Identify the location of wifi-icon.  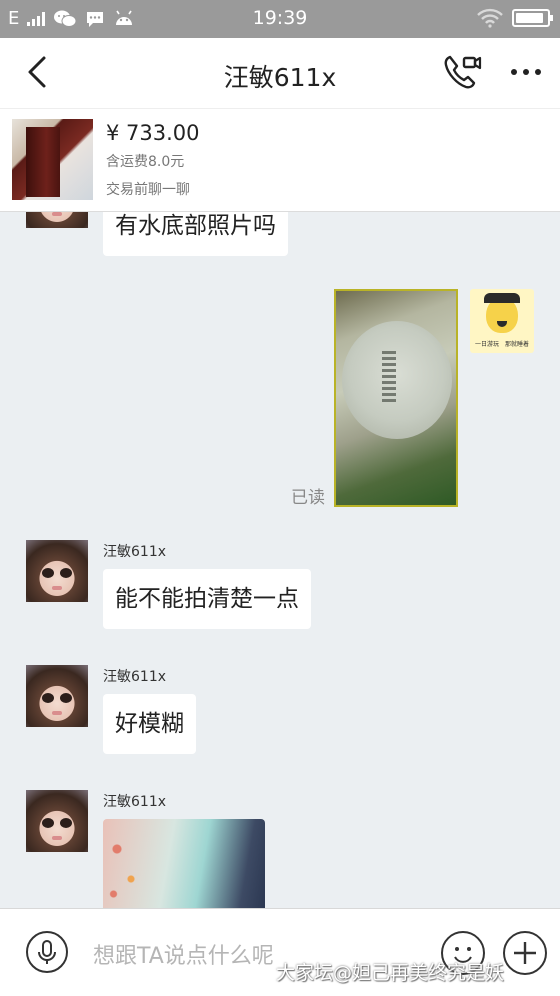
(490, 18).